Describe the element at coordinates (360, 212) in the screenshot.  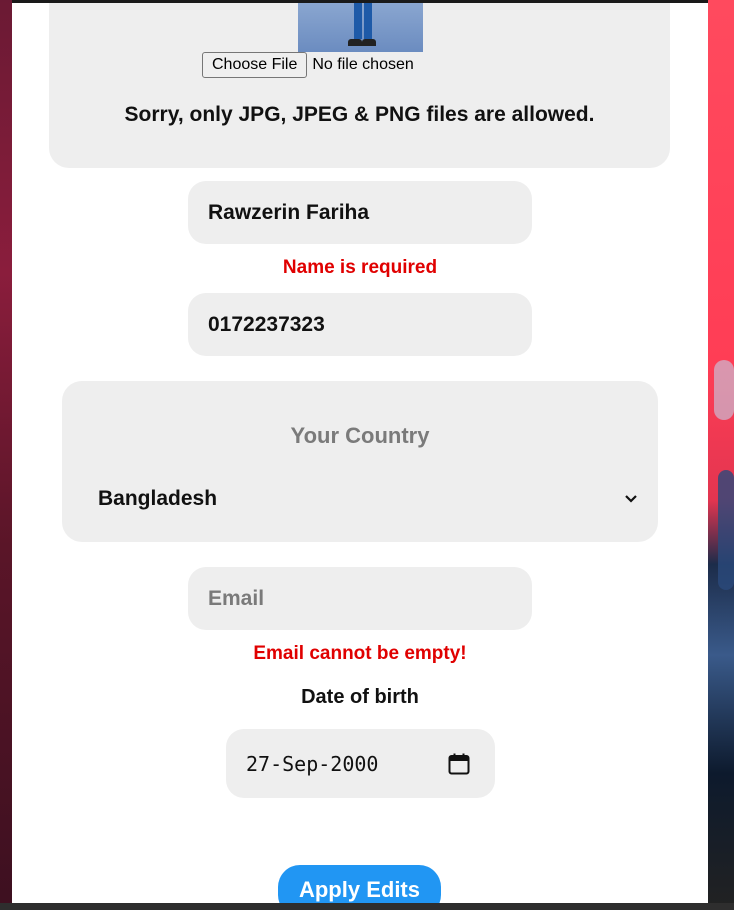
I see `name-input: Rawzerin Fariha` at that location.